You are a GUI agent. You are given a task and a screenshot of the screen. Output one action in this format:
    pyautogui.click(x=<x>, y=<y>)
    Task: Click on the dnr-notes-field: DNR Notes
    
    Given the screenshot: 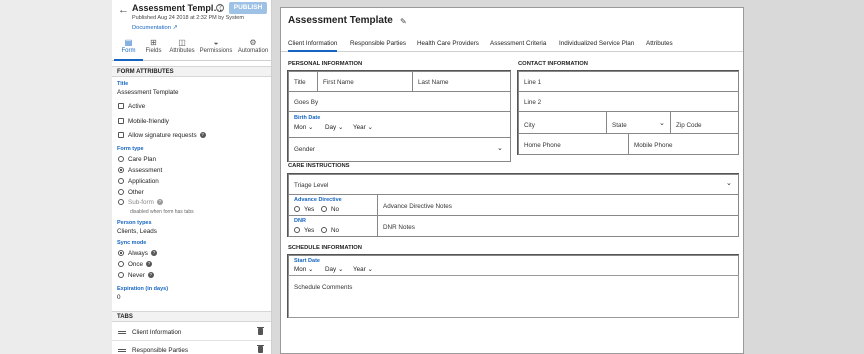 What is the action you would take?
    pyautogui.click(x=558, y=226)
    